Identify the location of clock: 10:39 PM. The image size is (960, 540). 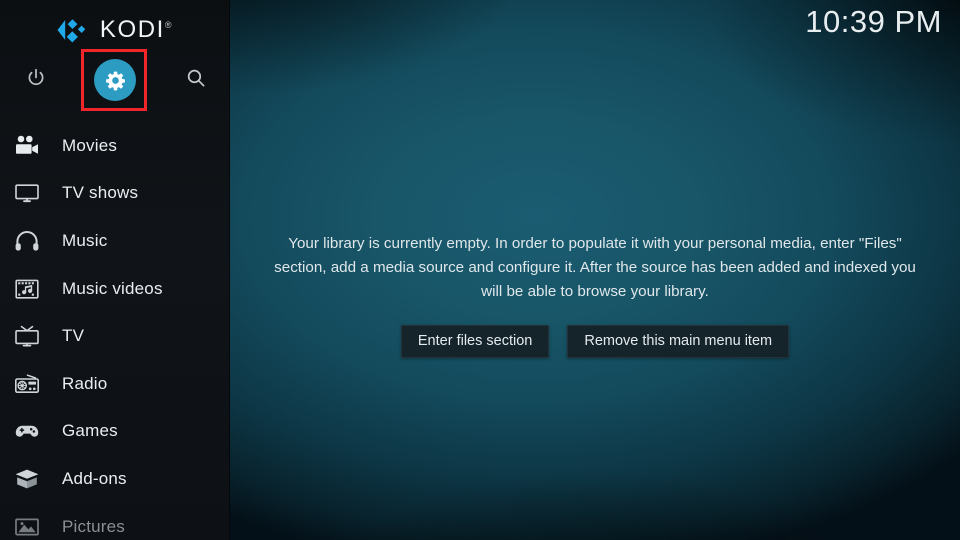
(873, 21).